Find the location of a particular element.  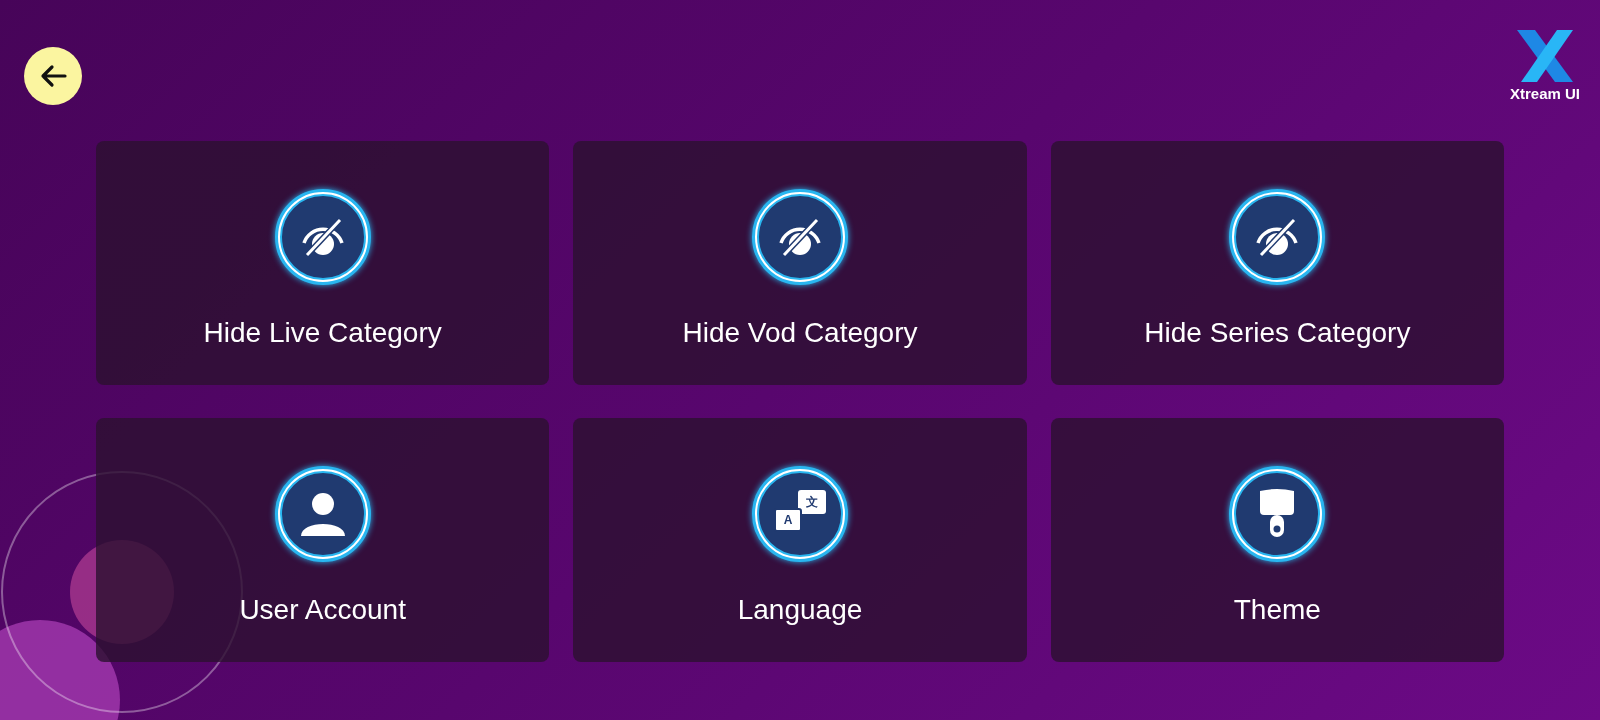

icon-glyph: 文 is located at coordinates (812, 502).